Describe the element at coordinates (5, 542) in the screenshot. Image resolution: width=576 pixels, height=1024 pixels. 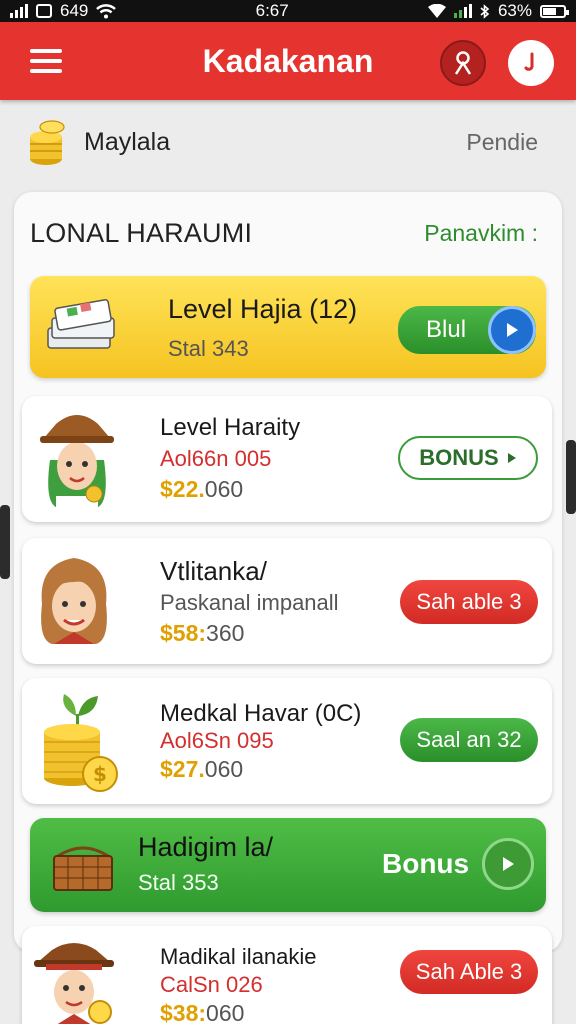
I see `left-edge-tab` at that location.